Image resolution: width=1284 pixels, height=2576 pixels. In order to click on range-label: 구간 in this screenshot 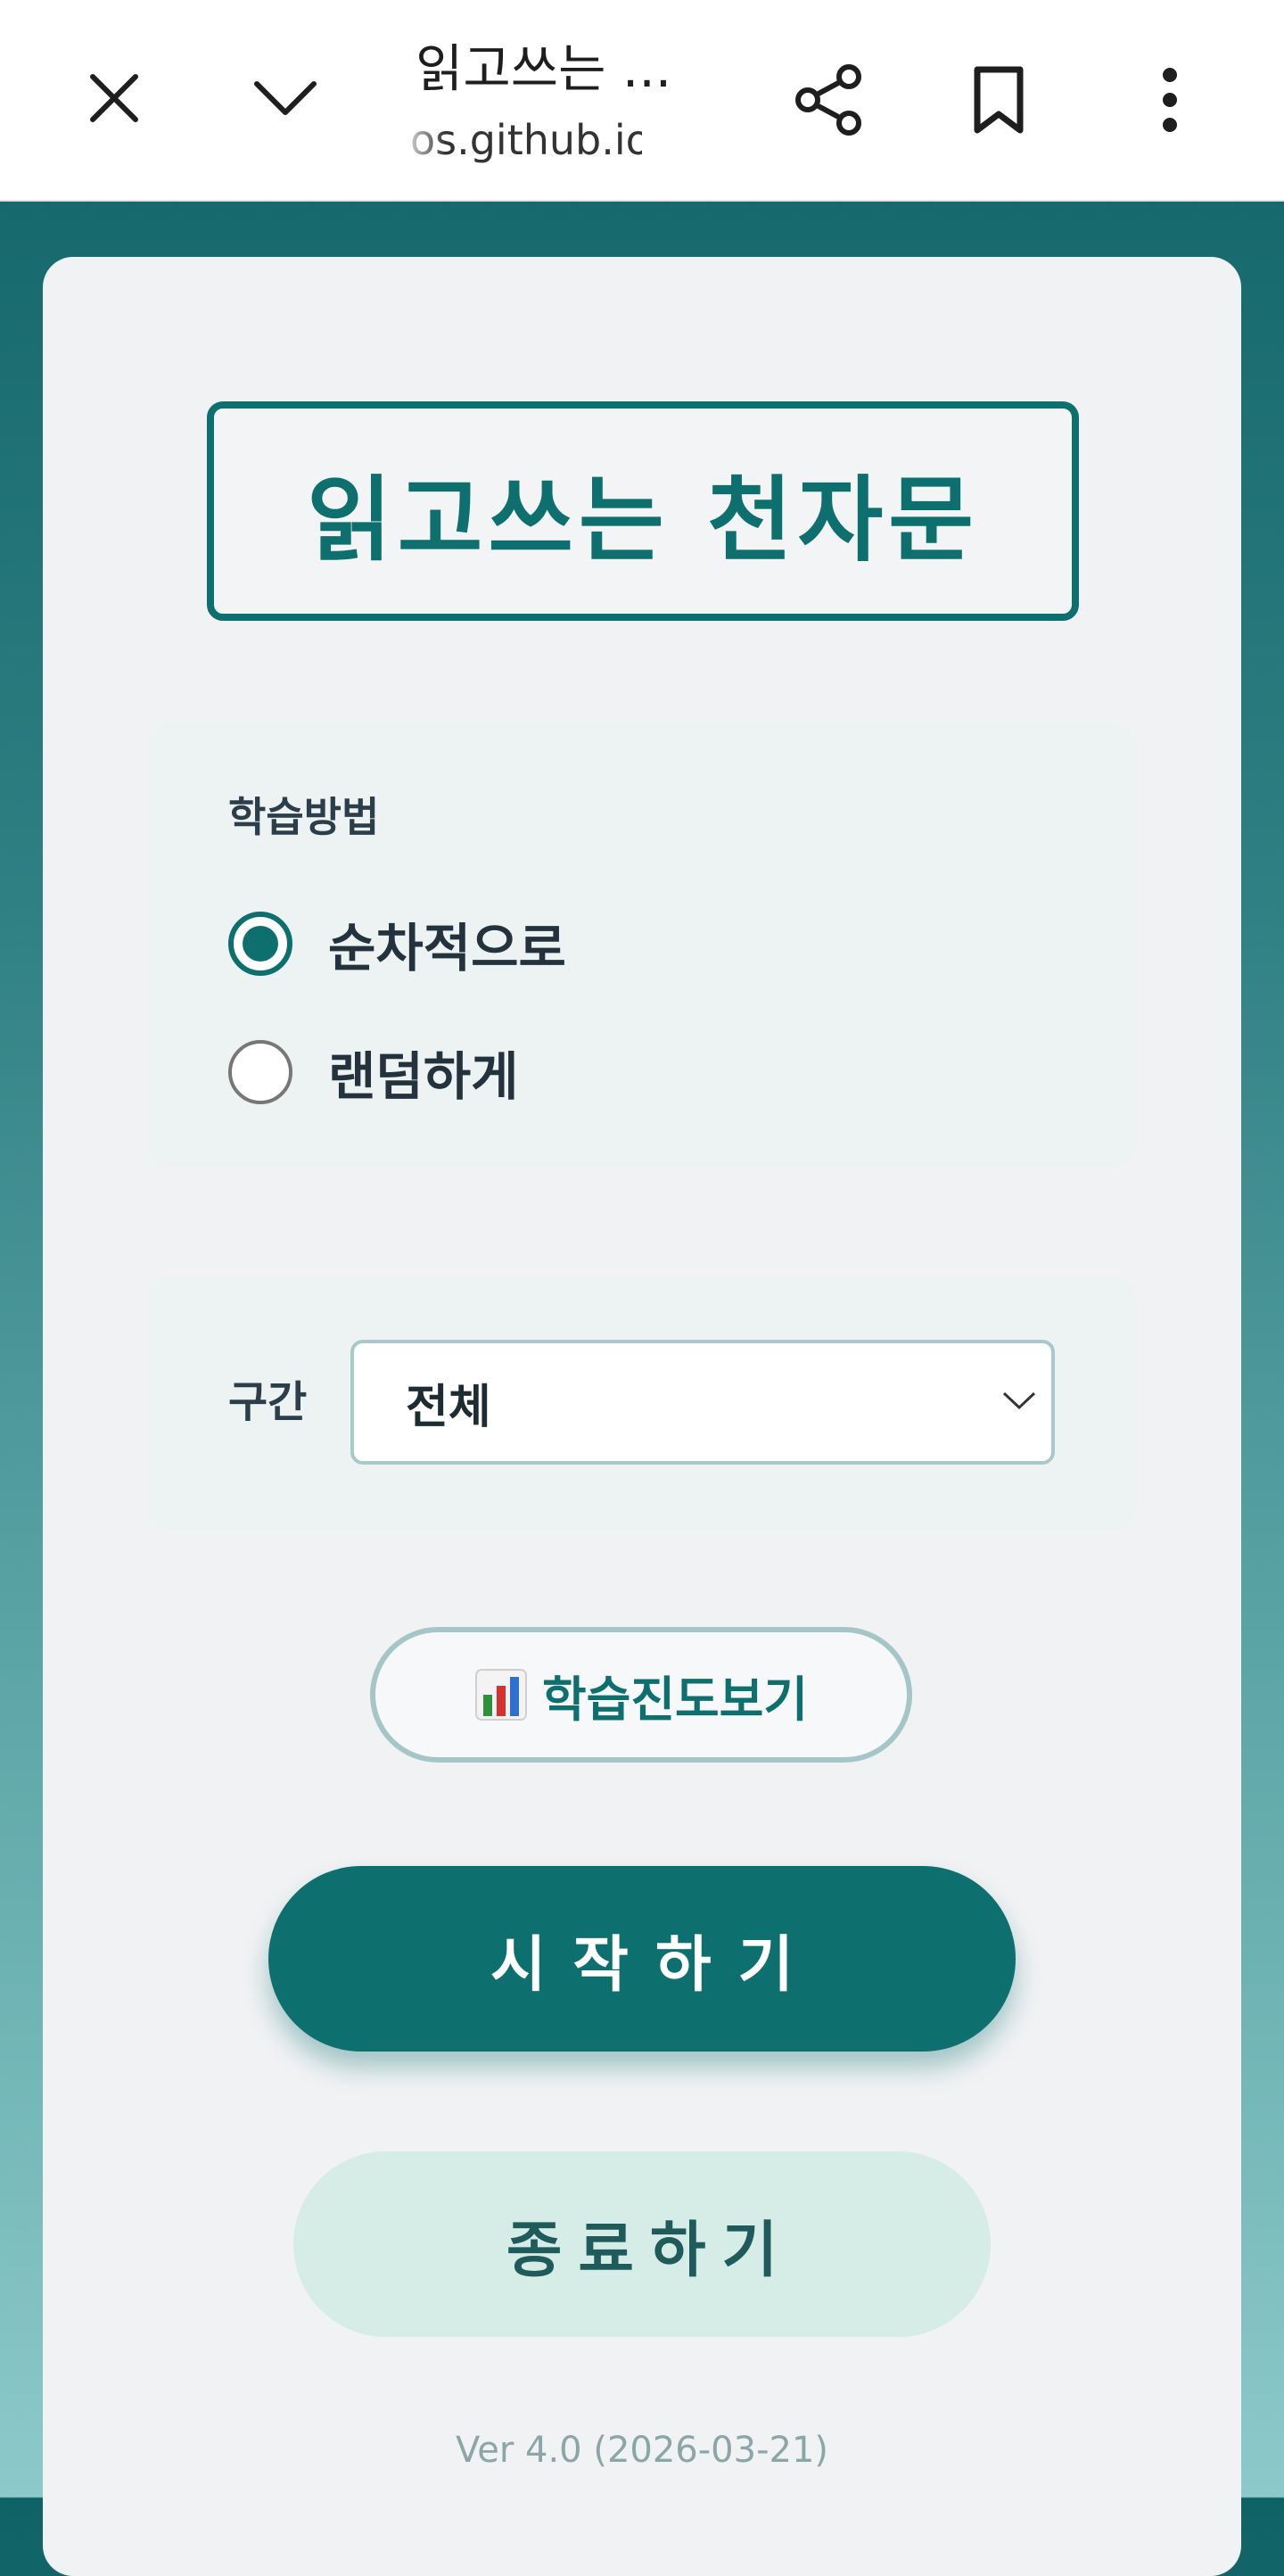, I will do `click(268, 1402)`.